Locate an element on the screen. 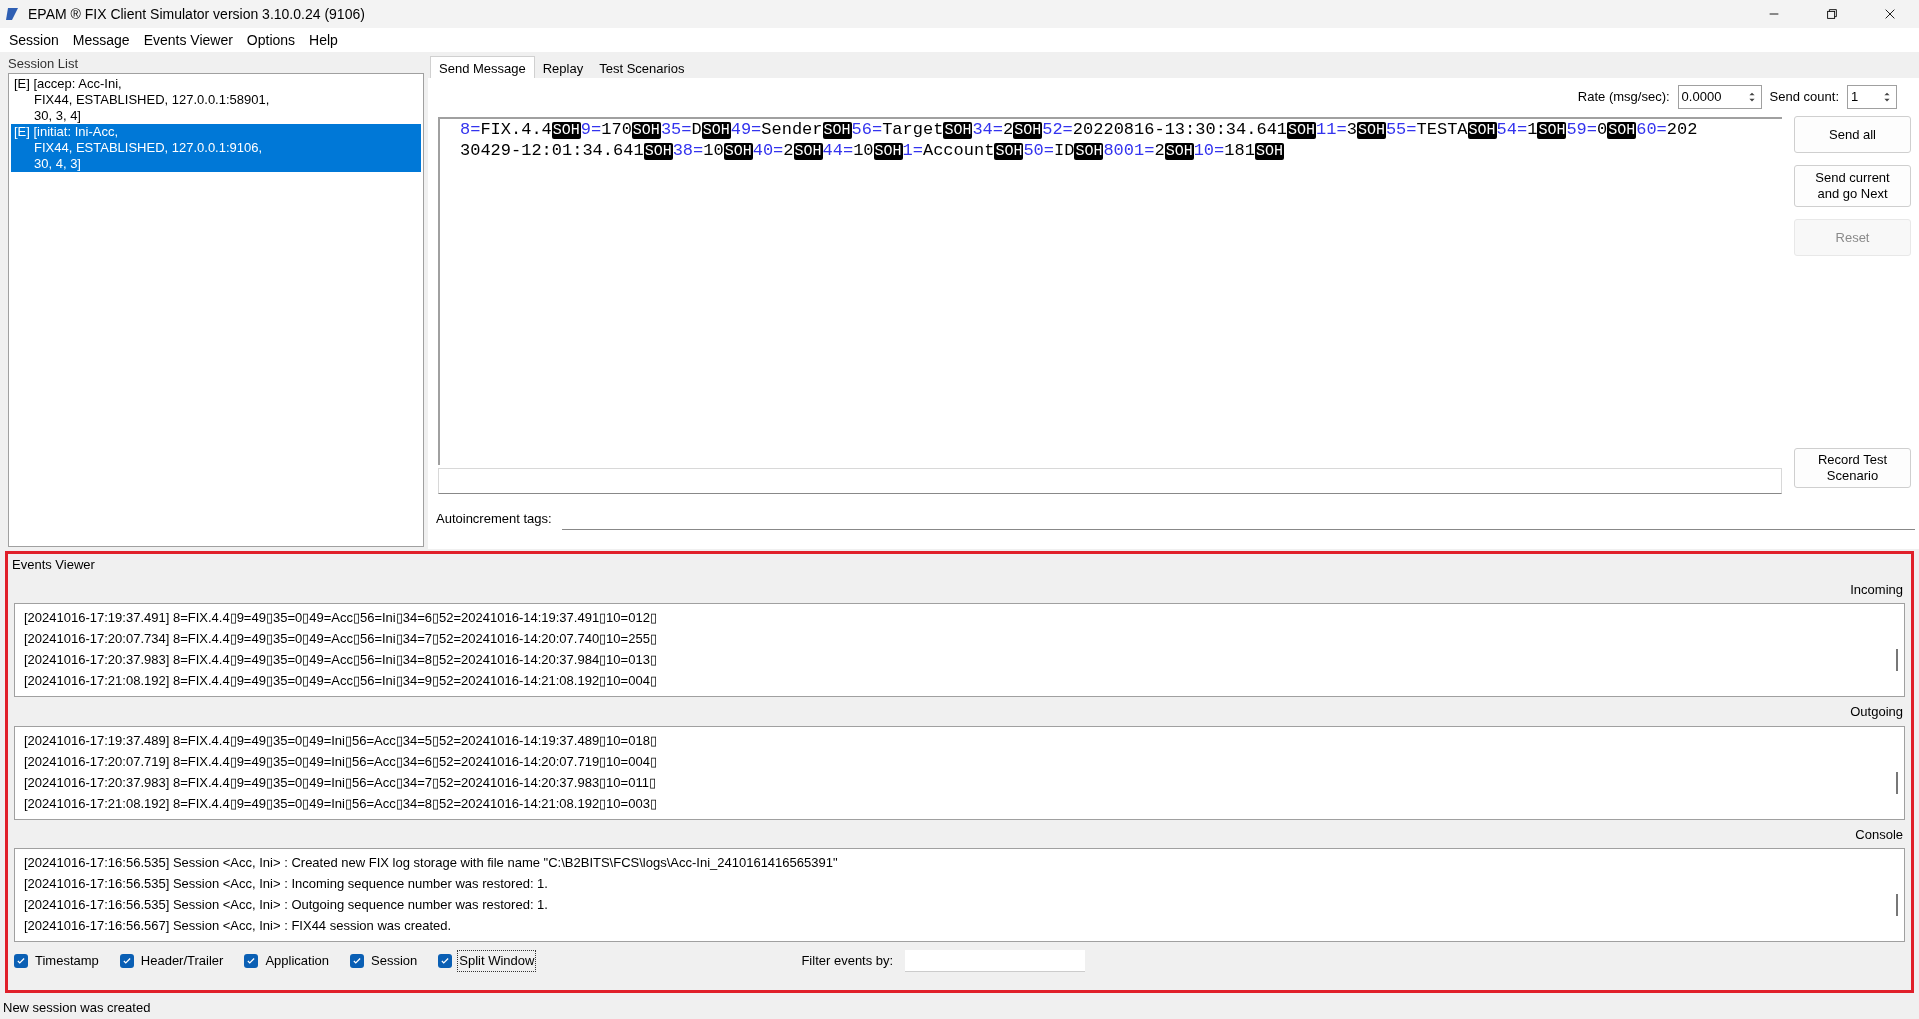  menu-item: Help is located at coordinates (323, 40).